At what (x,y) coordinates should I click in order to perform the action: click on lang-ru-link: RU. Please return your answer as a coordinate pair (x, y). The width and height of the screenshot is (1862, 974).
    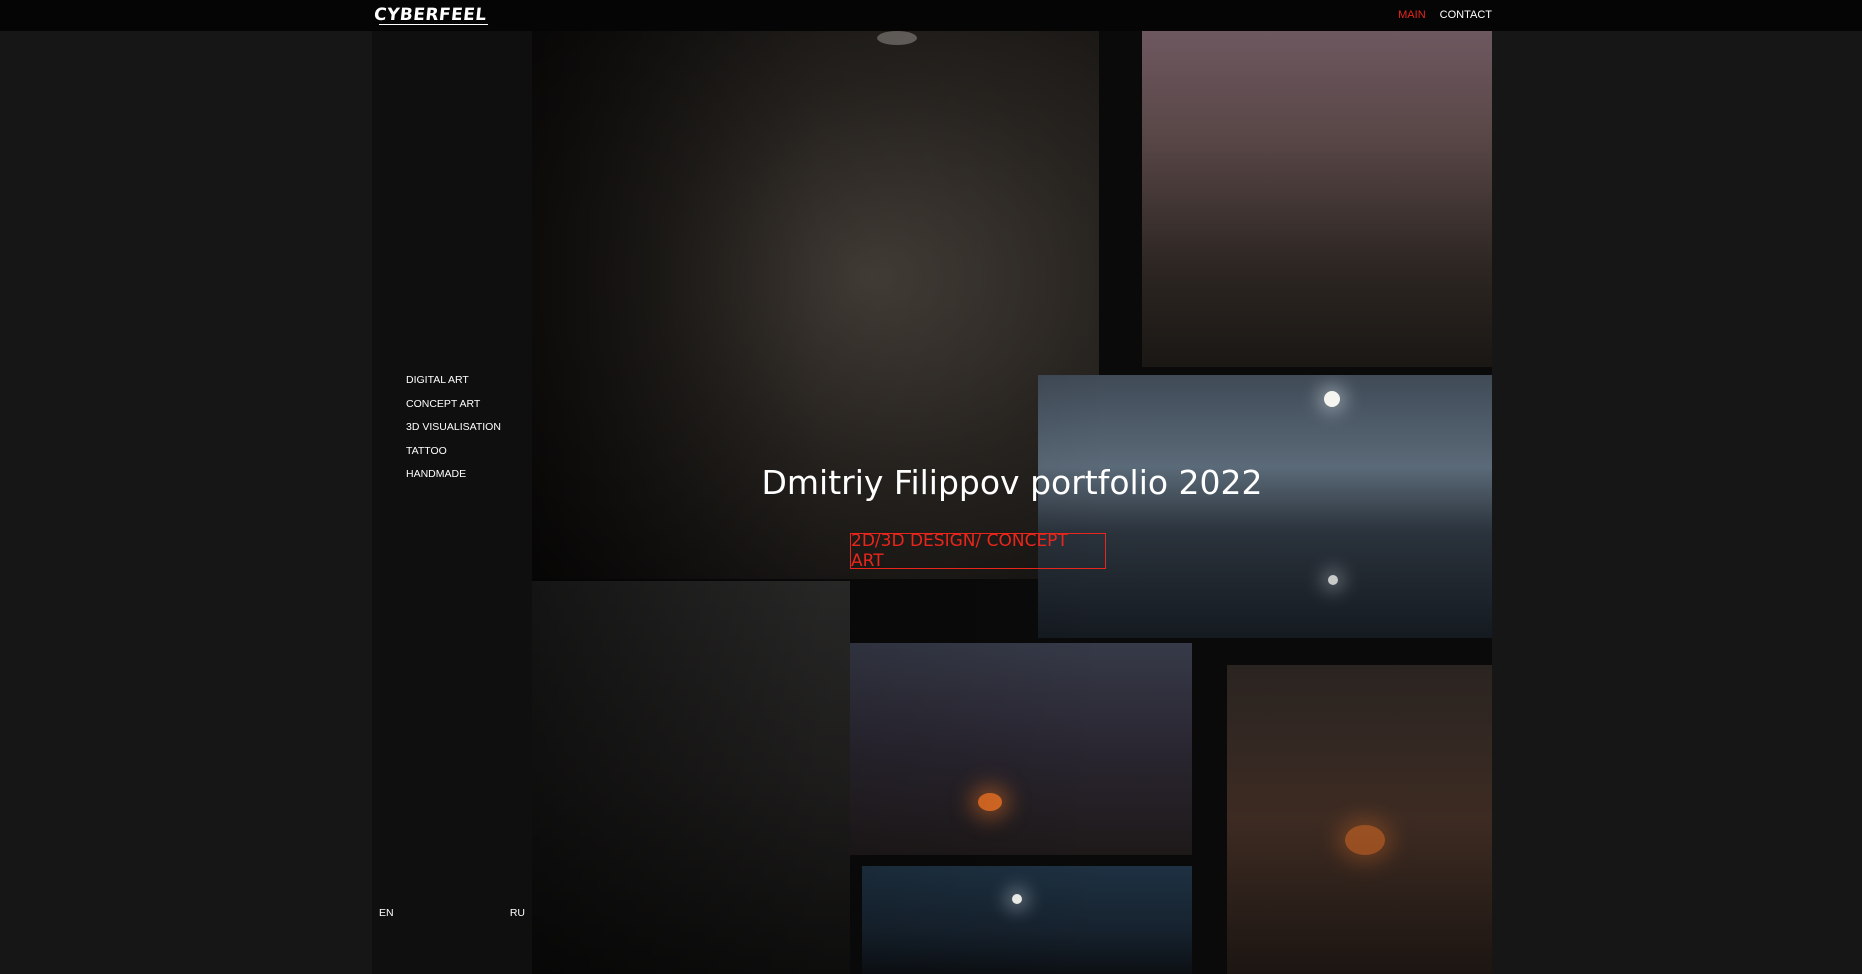
    Looking at the image, I should click on (517, 913).